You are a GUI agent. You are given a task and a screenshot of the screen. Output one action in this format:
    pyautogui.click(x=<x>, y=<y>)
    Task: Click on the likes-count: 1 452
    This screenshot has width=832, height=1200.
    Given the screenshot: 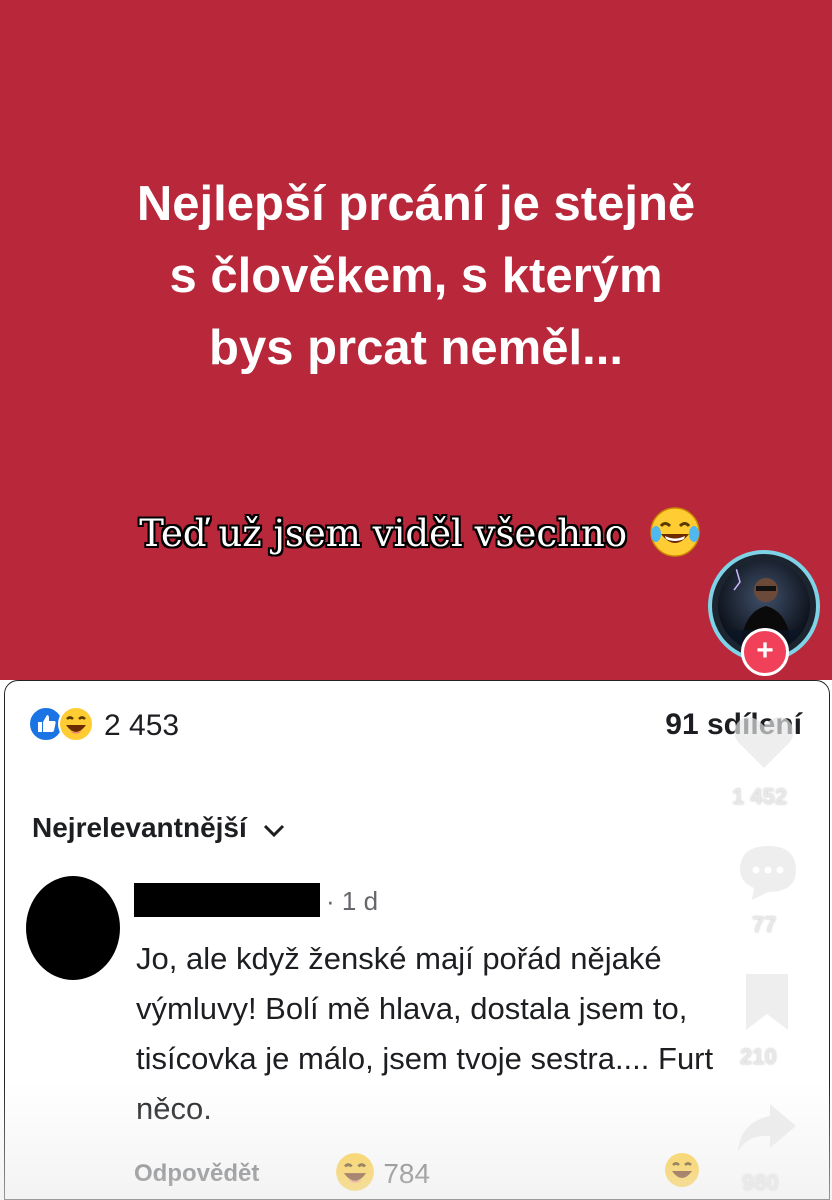 What is the action you would take?
    pyautogui.click(x=760, y=796)
    